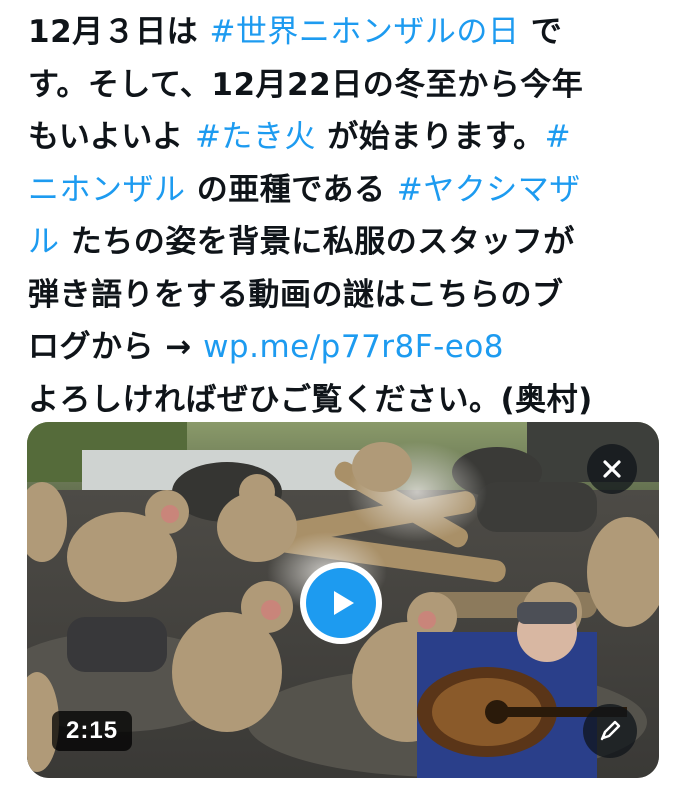 This screenshot has height=800, width=692. I want to click on tweet-text-segment: の亜種である, so click(291, 189).